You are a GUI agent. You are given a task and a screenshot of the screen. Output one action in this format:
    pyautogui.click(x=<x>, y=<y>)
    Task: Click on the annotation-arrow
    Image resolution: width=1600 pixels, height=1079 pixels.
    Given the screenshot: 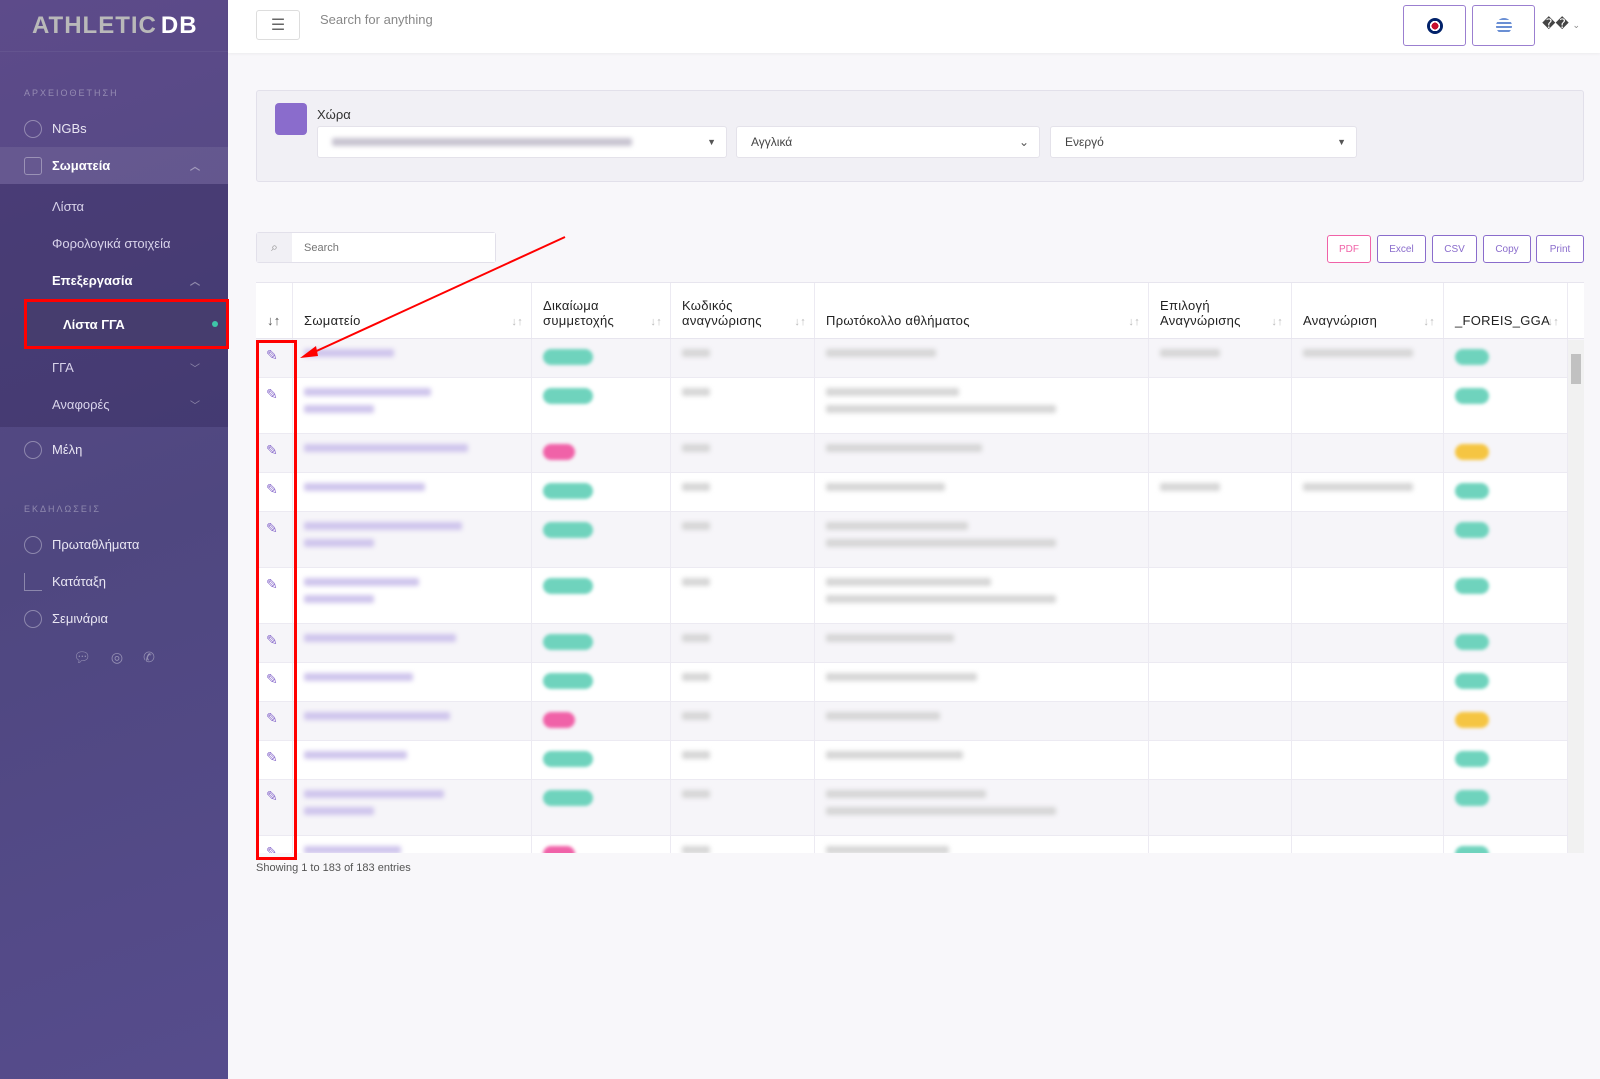 What is the action you would take?
    pyautogui.click(x=433, y=297)
    